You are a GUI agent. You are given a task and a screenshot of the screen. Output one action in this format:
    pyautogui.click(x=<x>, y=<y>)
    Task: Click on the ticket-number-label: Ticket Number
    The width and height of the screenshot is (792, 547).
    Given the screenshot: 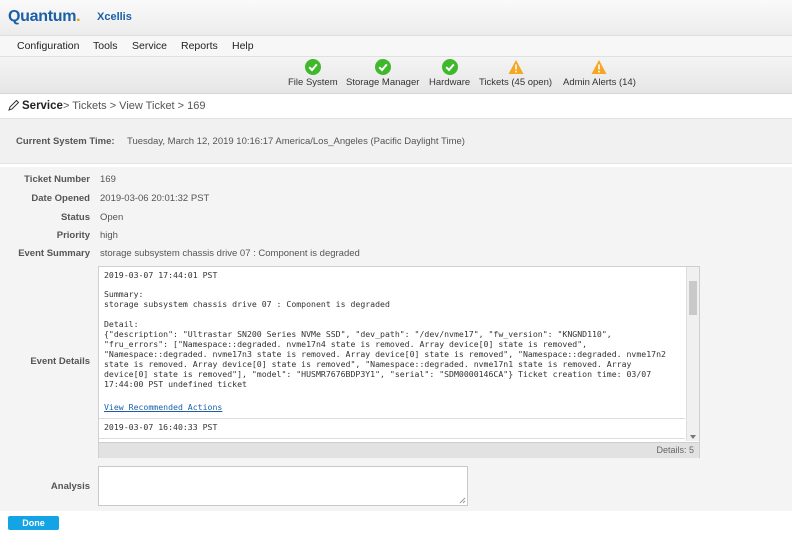 What is the action you would take?
    pyautogui.click(x=57, y=179)
    